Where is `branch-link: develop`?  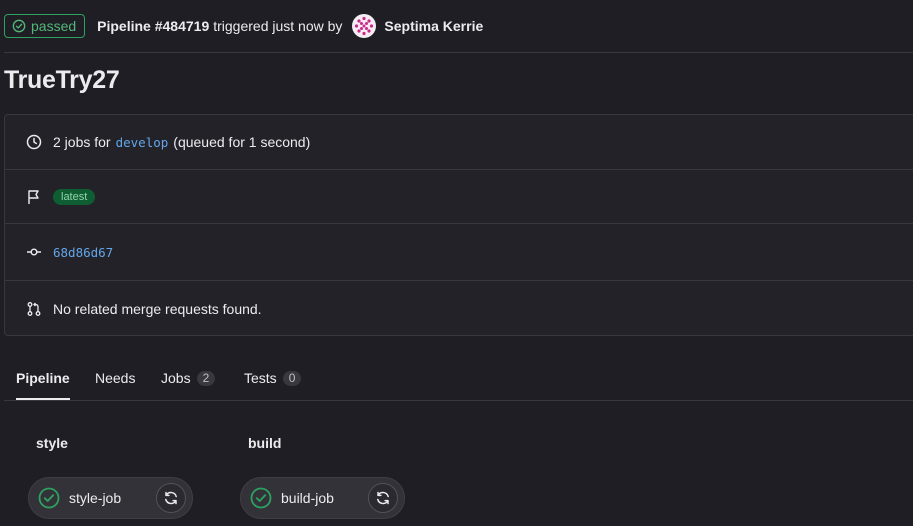 branch-link: develop is located at coordinates (142, 142).